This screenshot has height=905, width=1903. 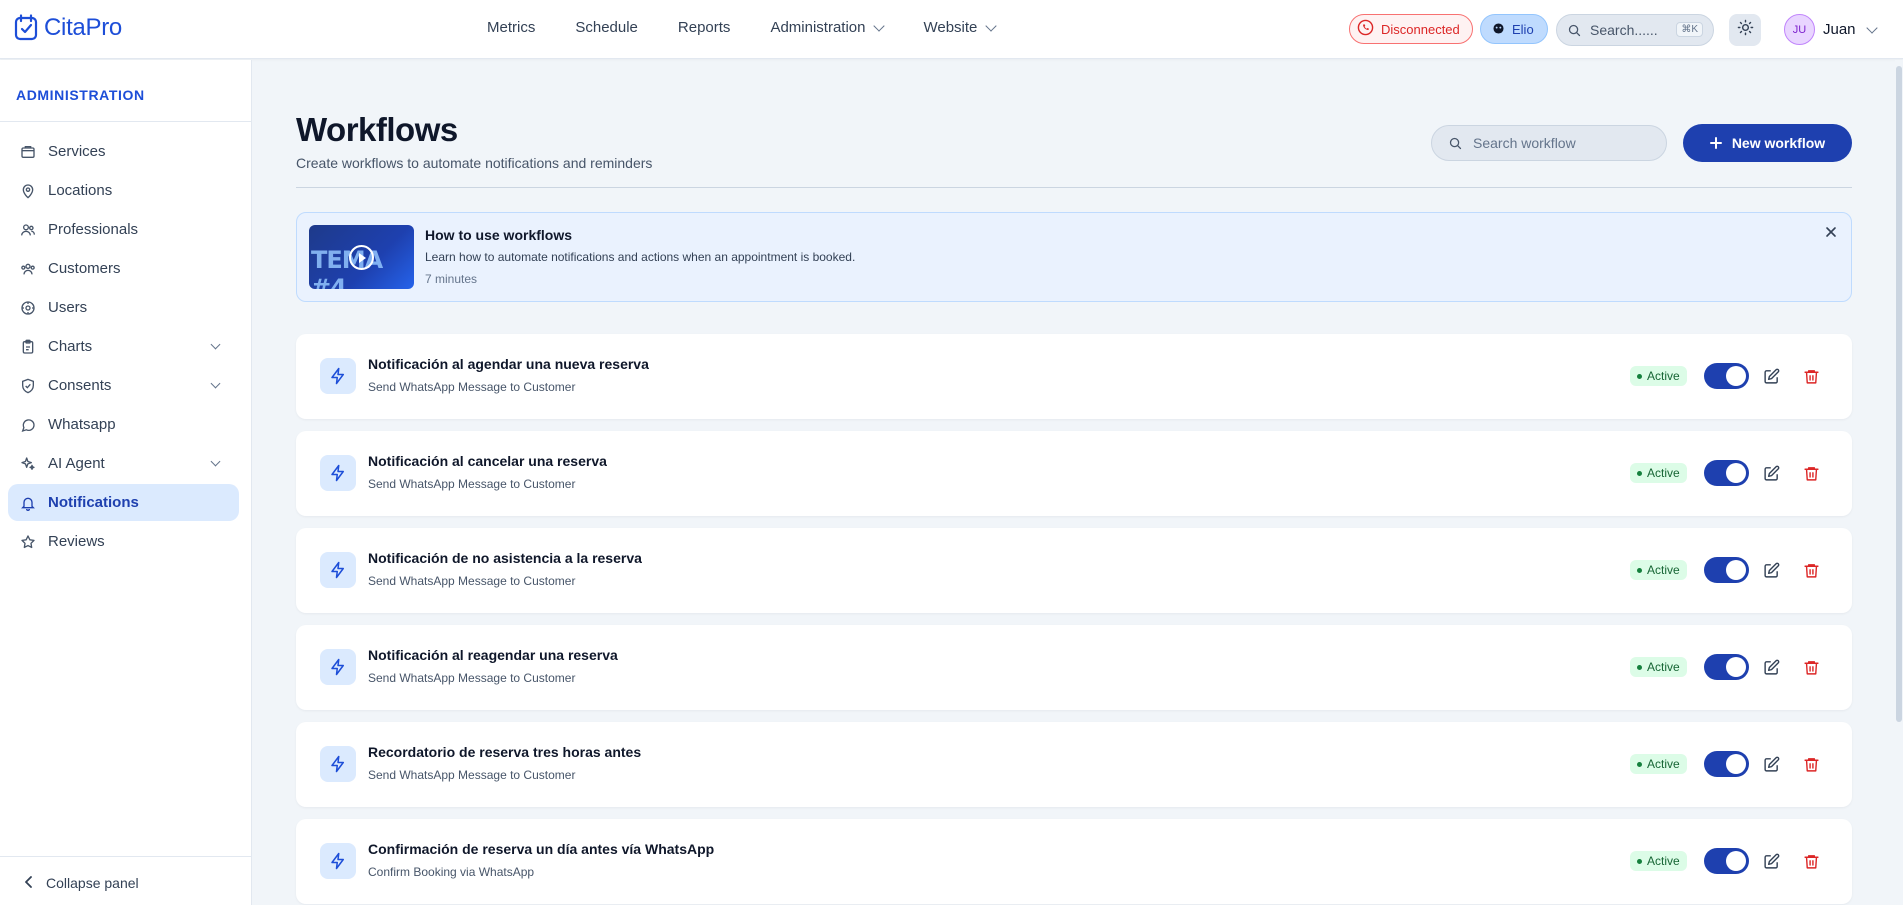 What do you see at coordinates (29, 883) in the screenshot?
I see `chevron-left-icon` at bounding box center [29, 883].